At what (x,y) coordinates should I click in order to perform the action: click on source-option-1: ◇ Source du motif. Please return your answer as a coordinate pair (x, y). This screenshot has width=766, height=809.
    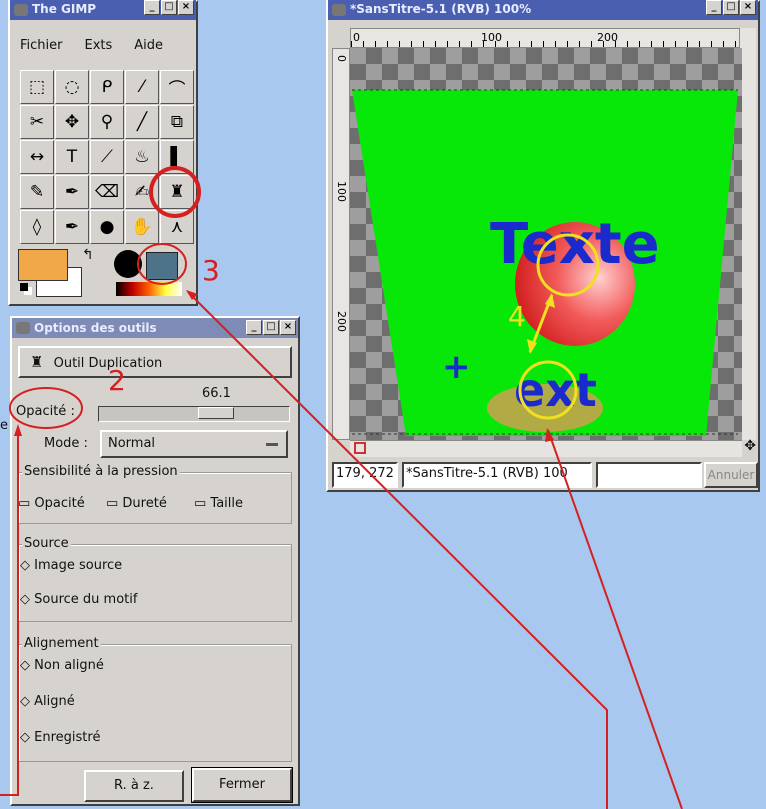
    Looking at the image, I should click on (78, 599).